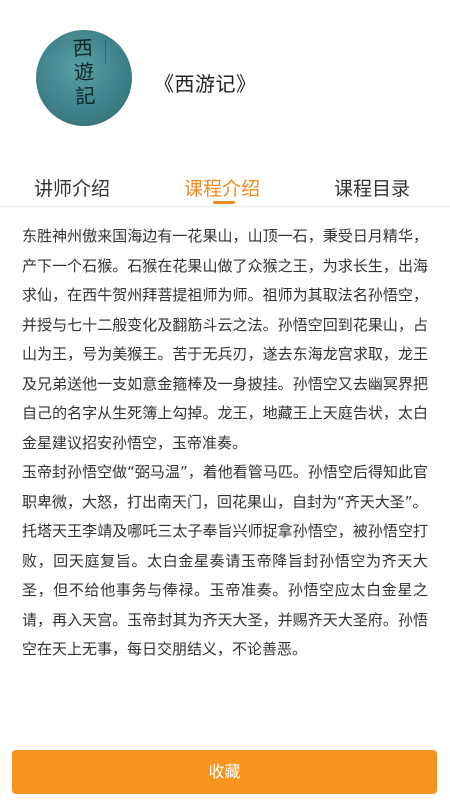 The image size is (450, 800). What do you see at coordinates (85, 96) in the screenshot?
I see `cover-char: 記` at bounding box center [85, 96].